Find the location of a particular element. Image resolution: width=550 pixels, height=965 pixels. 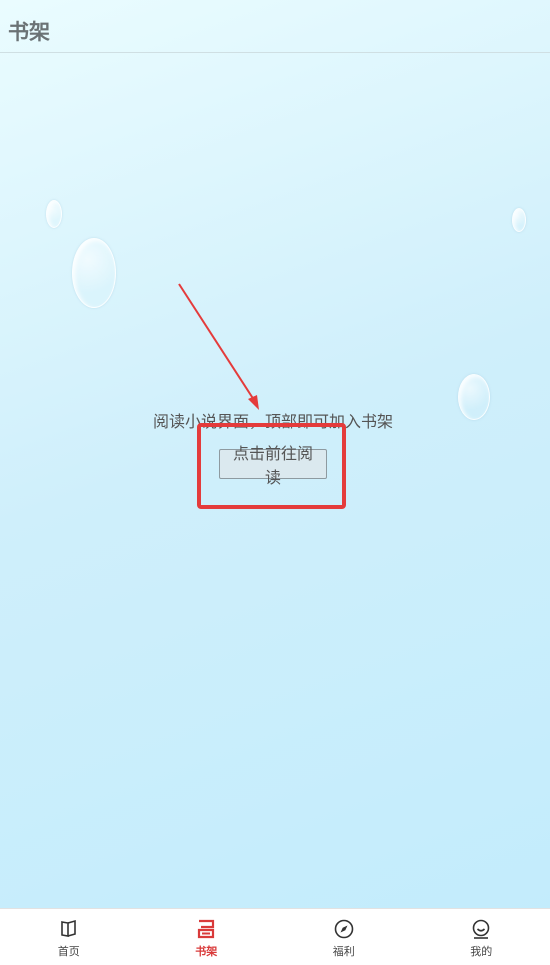

tab-mine: 我的 is located at coordinates (481, 937).